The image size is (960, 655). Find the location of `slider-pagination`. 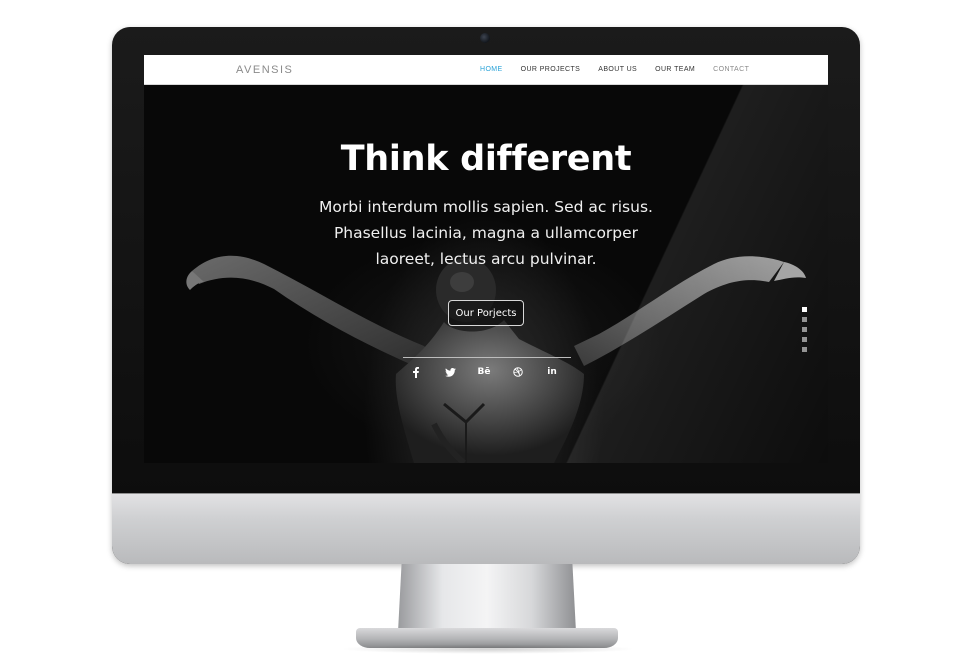

slider-pagination is located at coordinates (805, 332).